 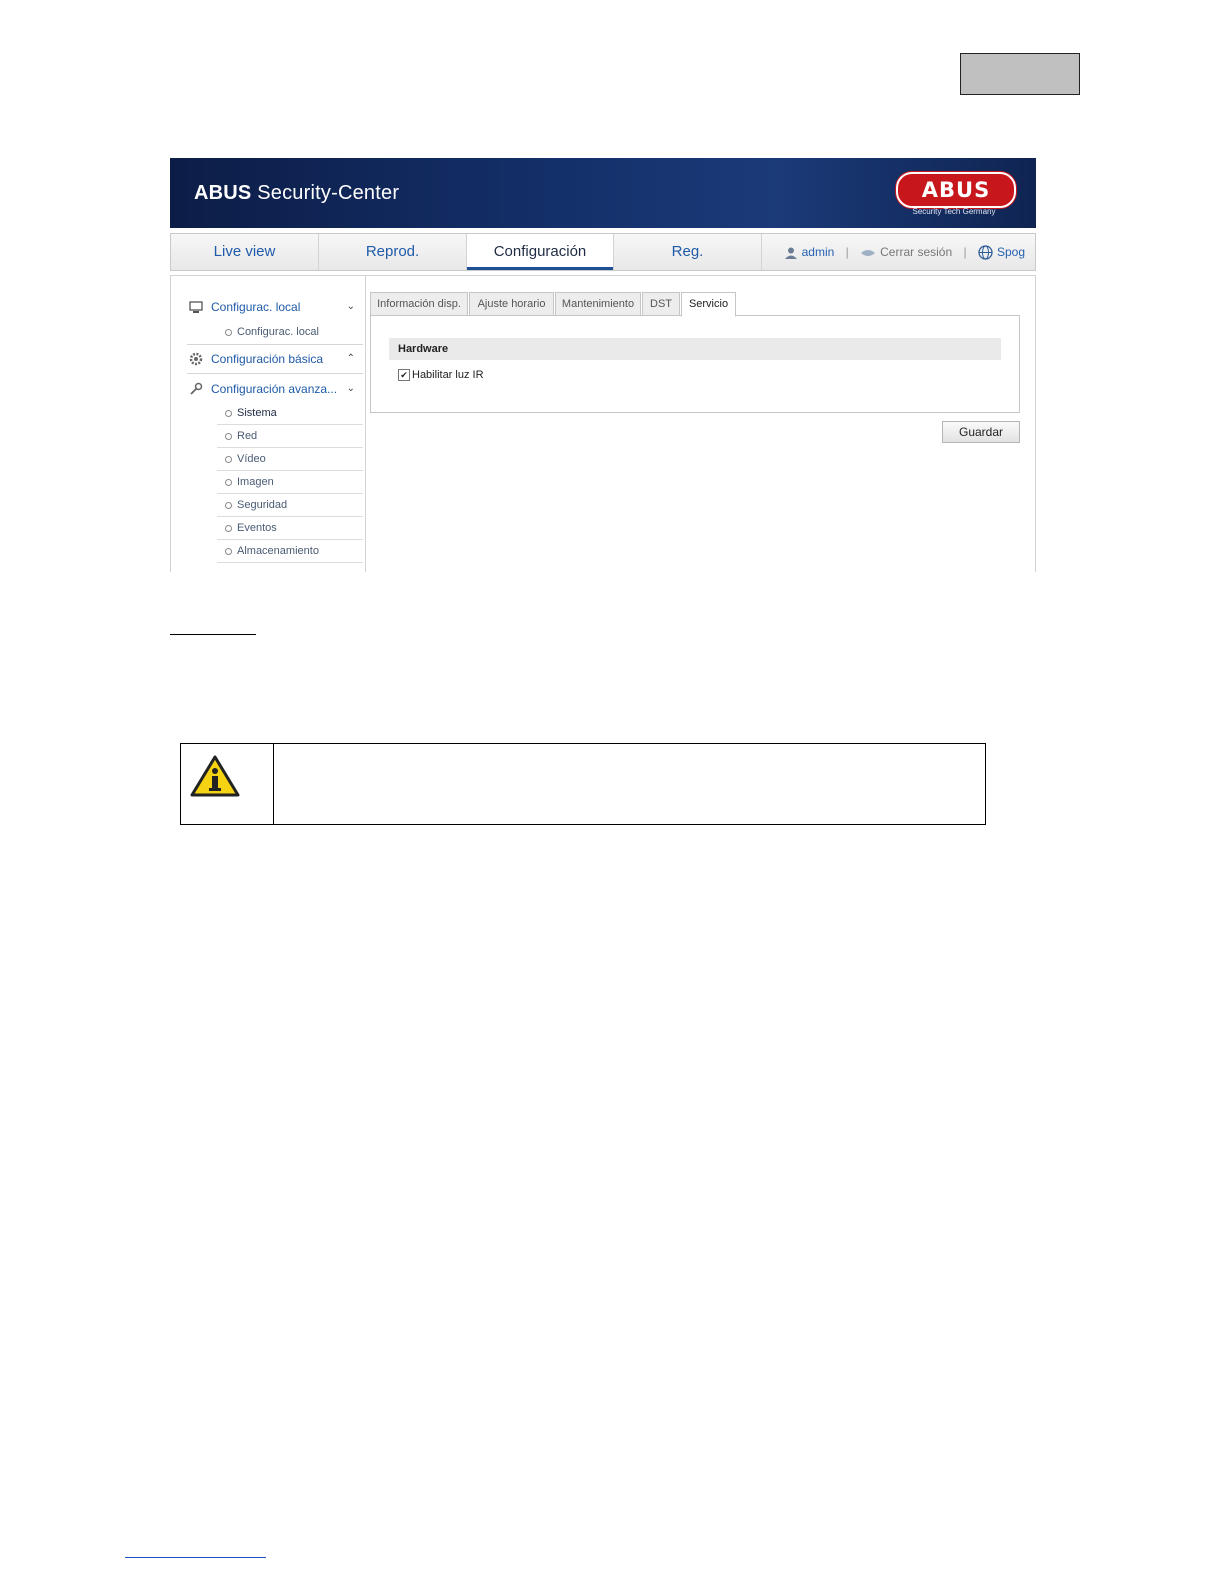 I want to click on ir-light-label: Habilitar luz IR, so click(x=448, y=375).